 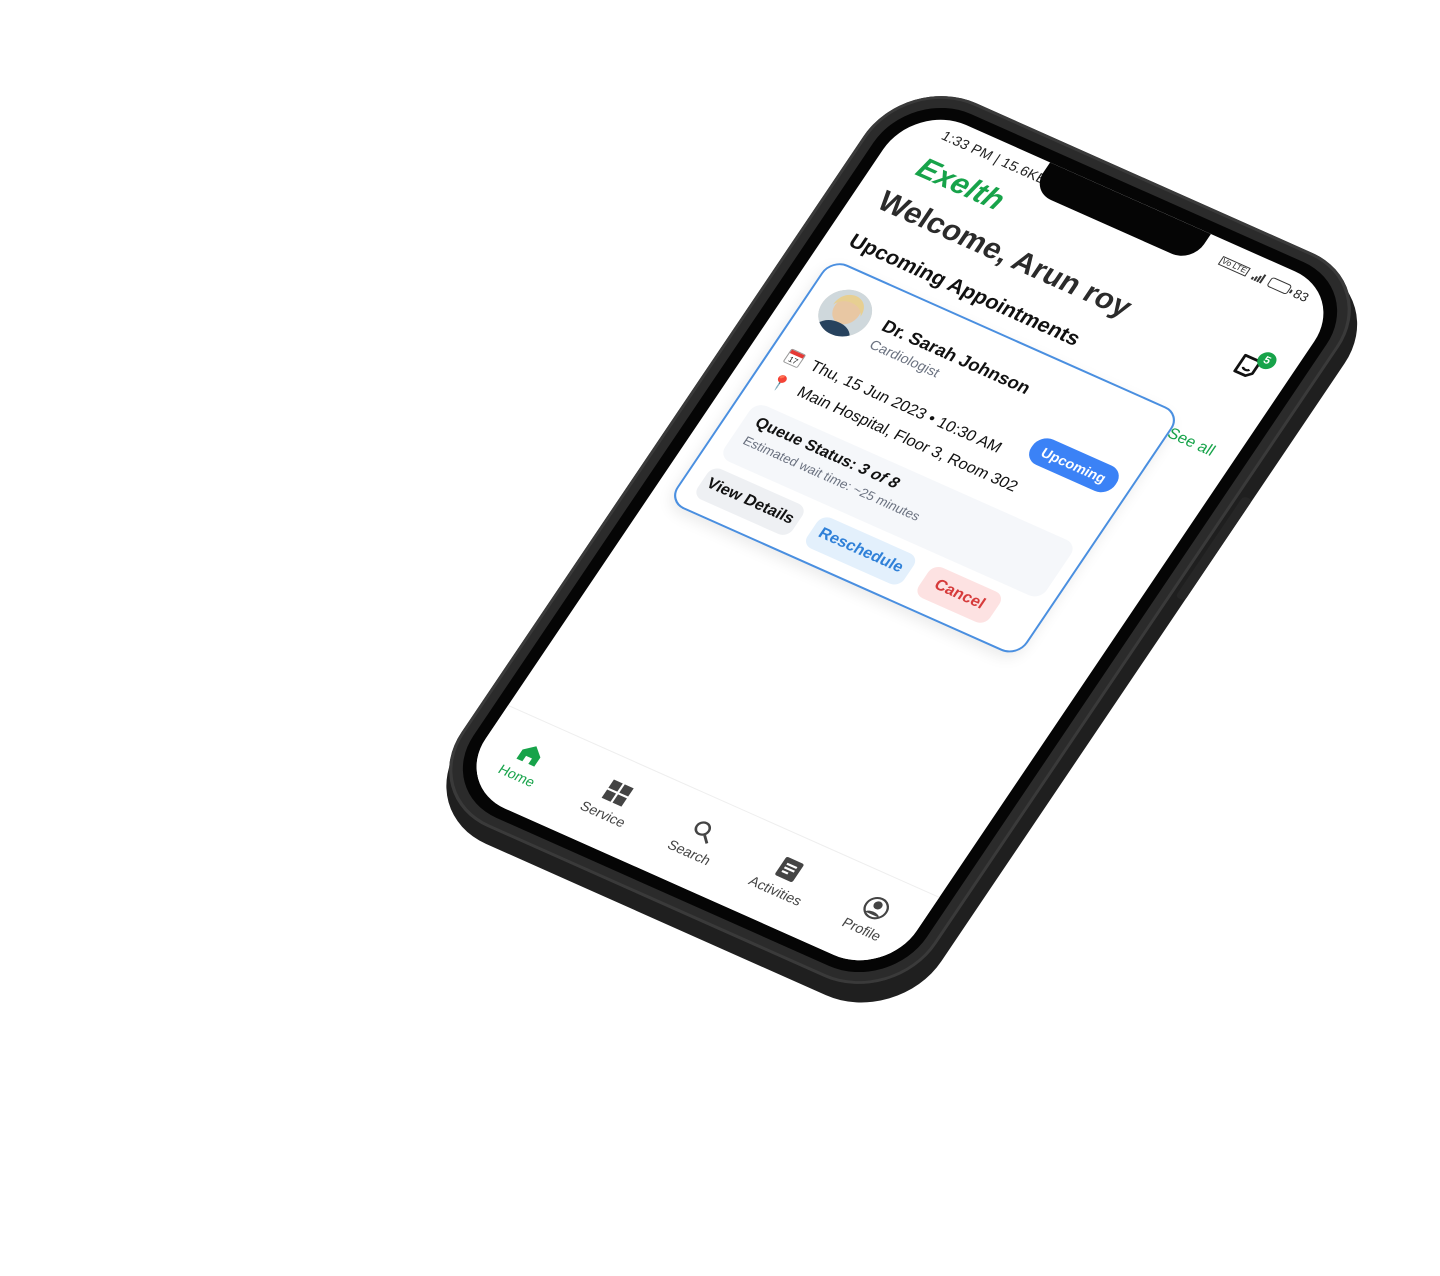 What do you see at coordinates (1190, 442) in the screenshot?
I see `see-all-link: See all` at bounding box center [1190, 442].